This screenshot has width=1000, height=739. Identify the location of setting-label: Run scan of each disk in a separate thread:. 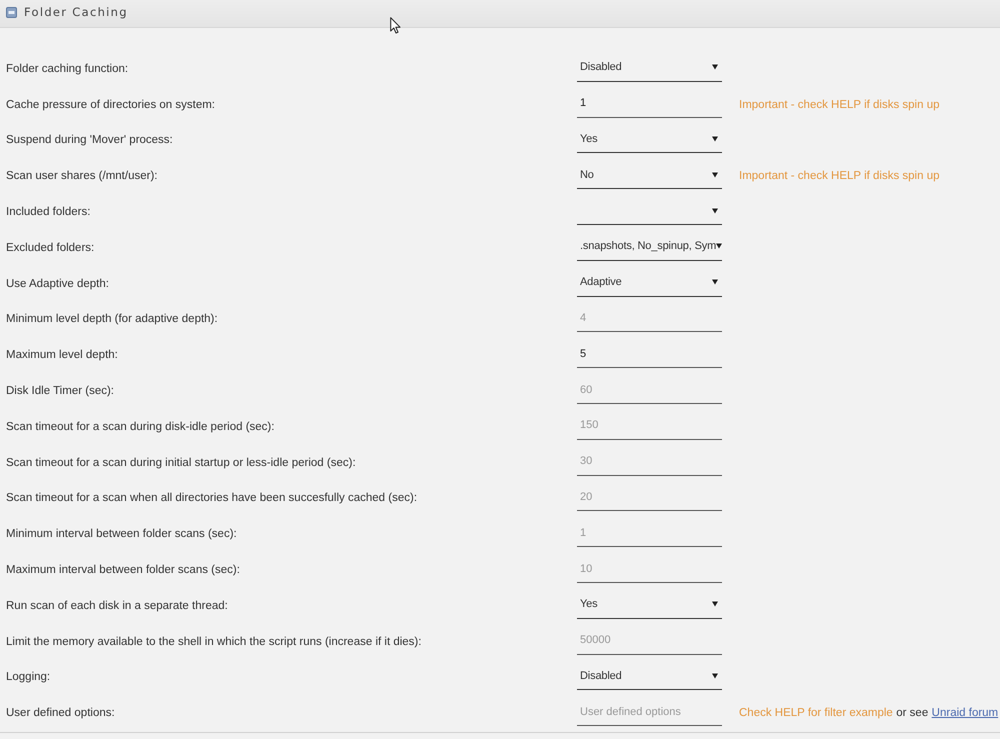
(117, 606).